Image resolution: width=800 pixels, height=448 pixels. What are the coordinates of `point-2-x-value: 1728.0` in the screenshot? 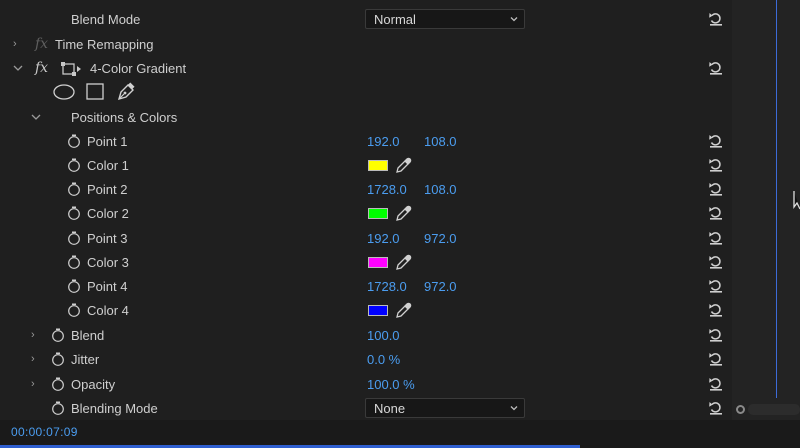 It's located at (387, 189).